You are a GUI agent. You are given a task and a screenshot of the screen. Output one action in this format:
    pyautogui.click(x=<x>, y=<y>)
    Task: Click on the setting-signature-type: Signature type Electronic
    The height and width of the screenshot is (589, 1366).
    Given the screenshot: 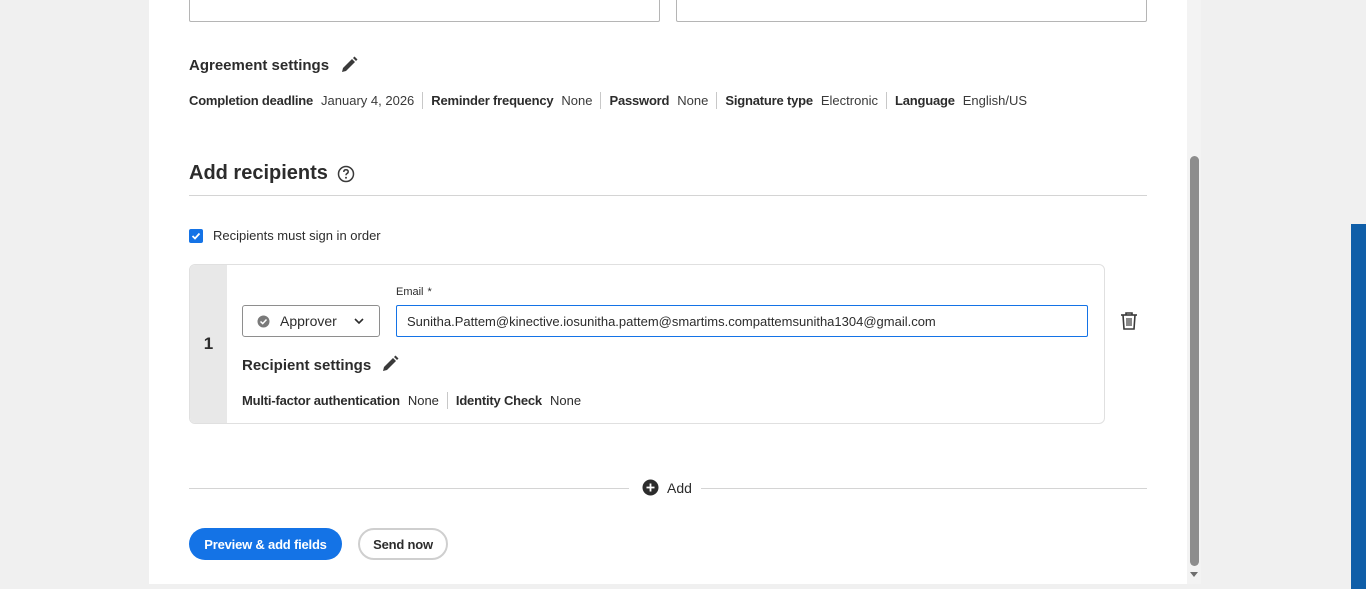 What is the action you would take?
    pyautogui.click(x=801, y=100)
    